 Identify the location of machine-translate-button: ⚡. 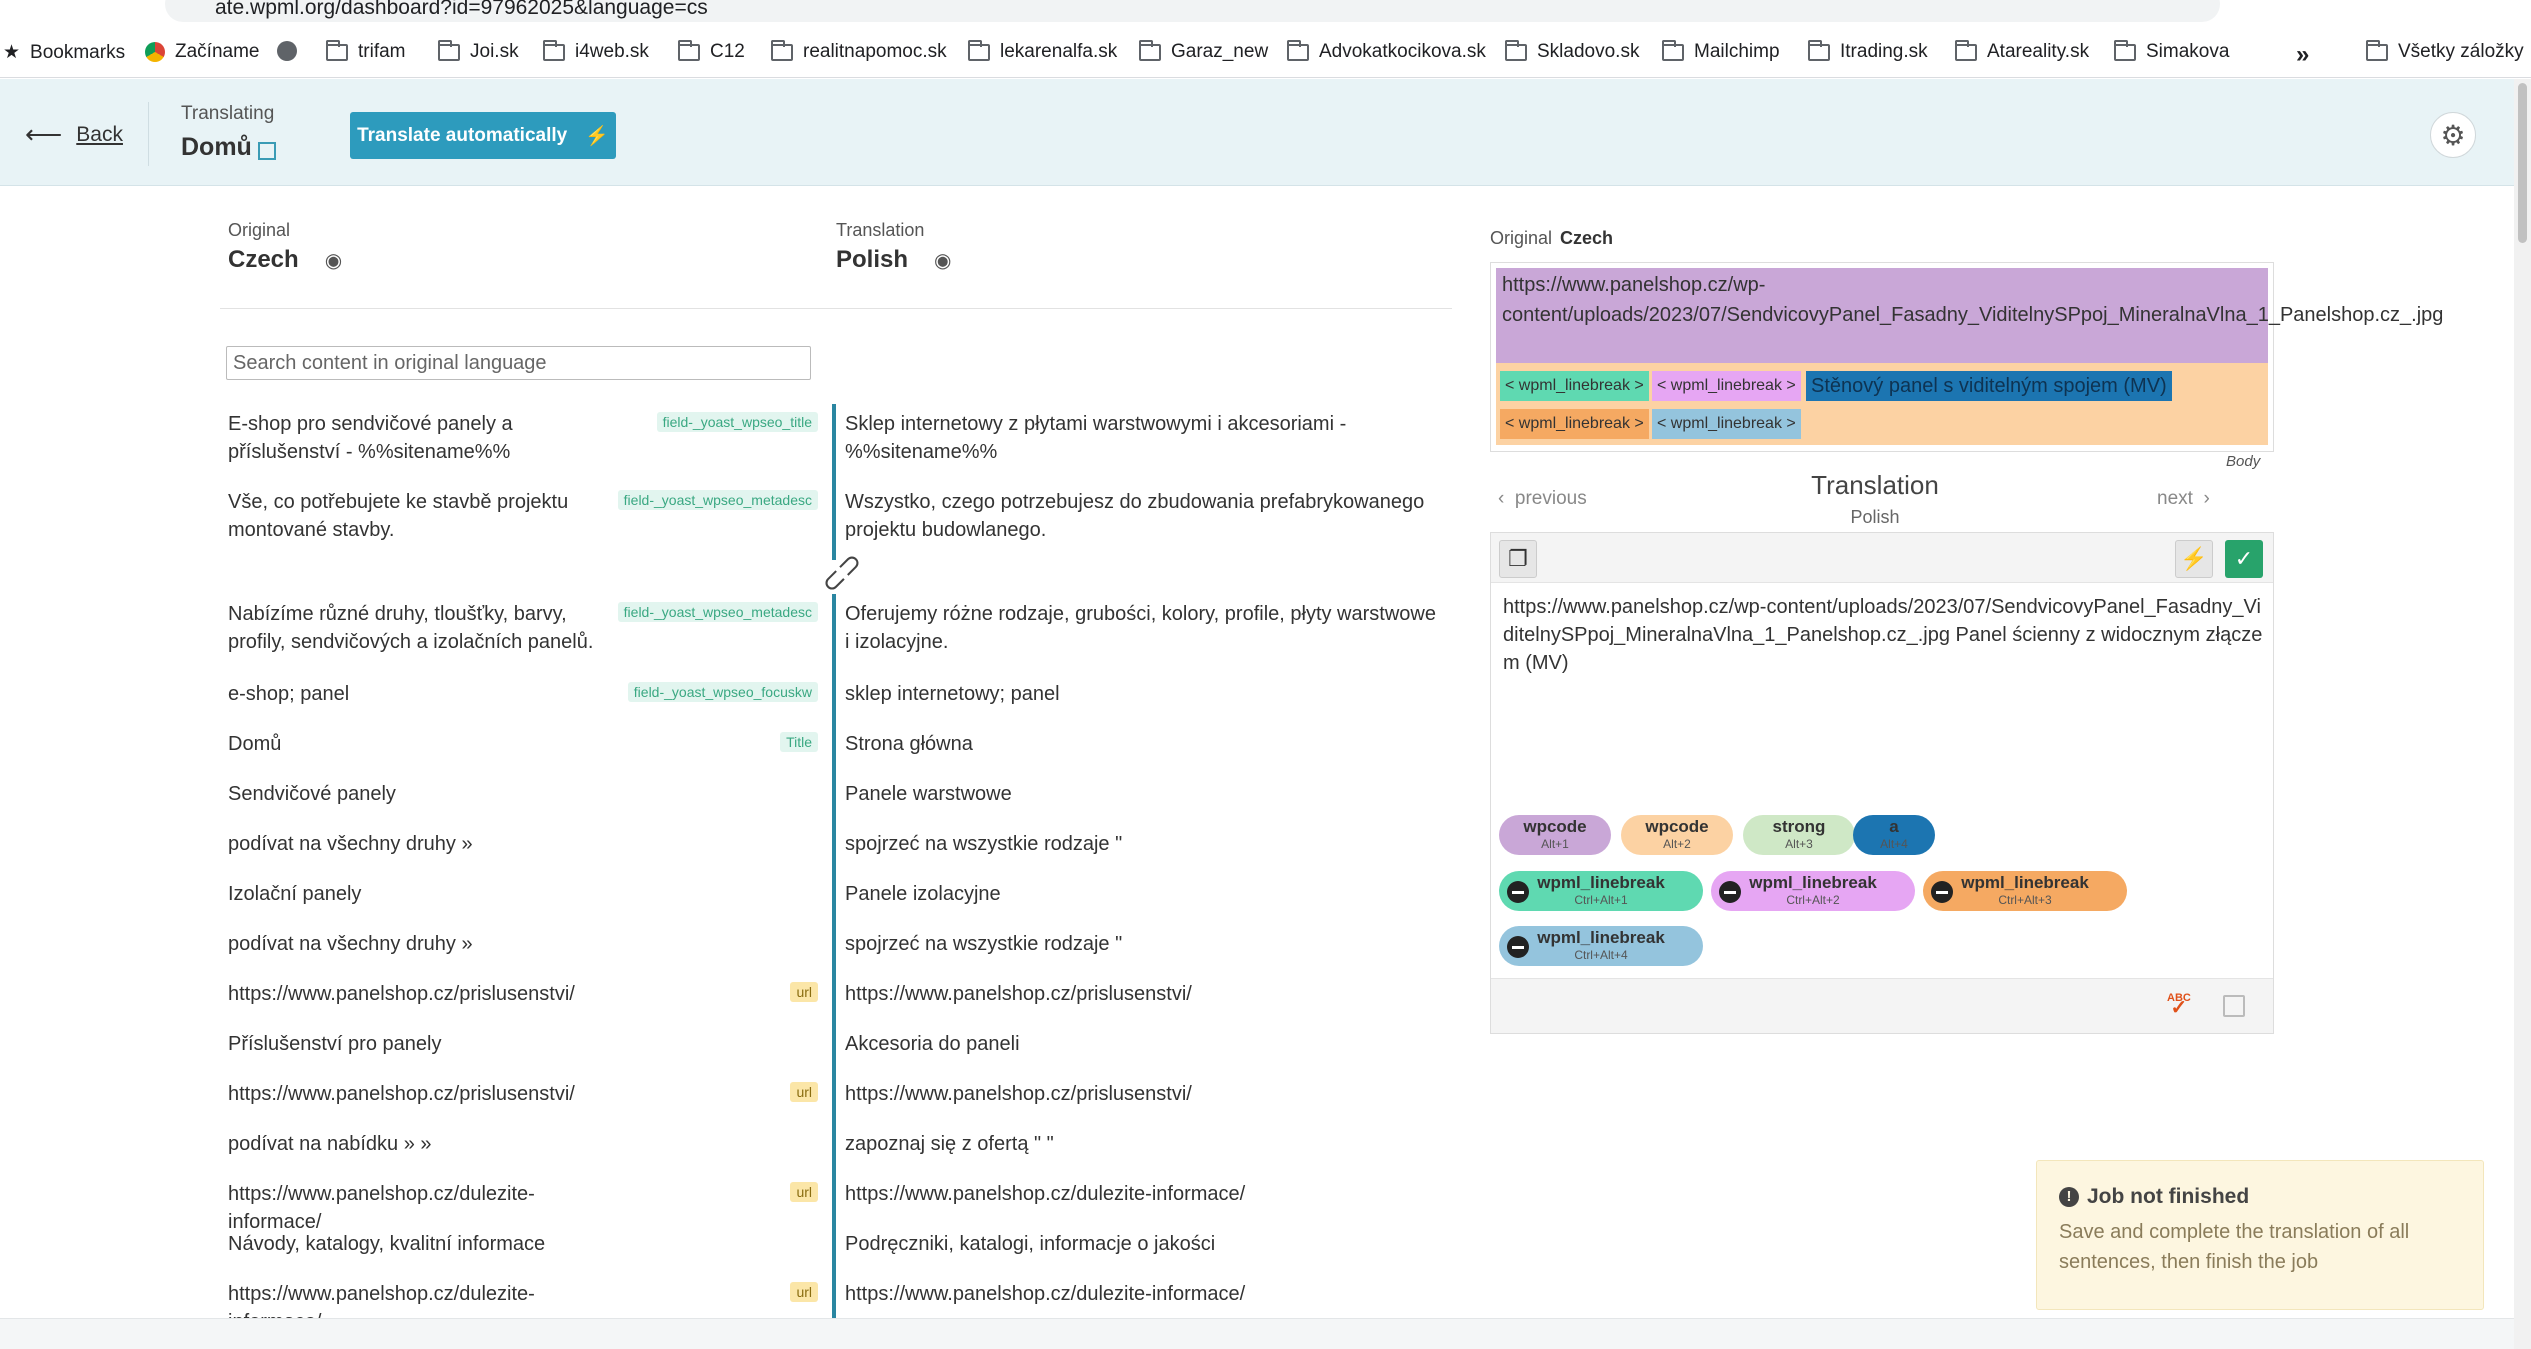
(2194, 559).